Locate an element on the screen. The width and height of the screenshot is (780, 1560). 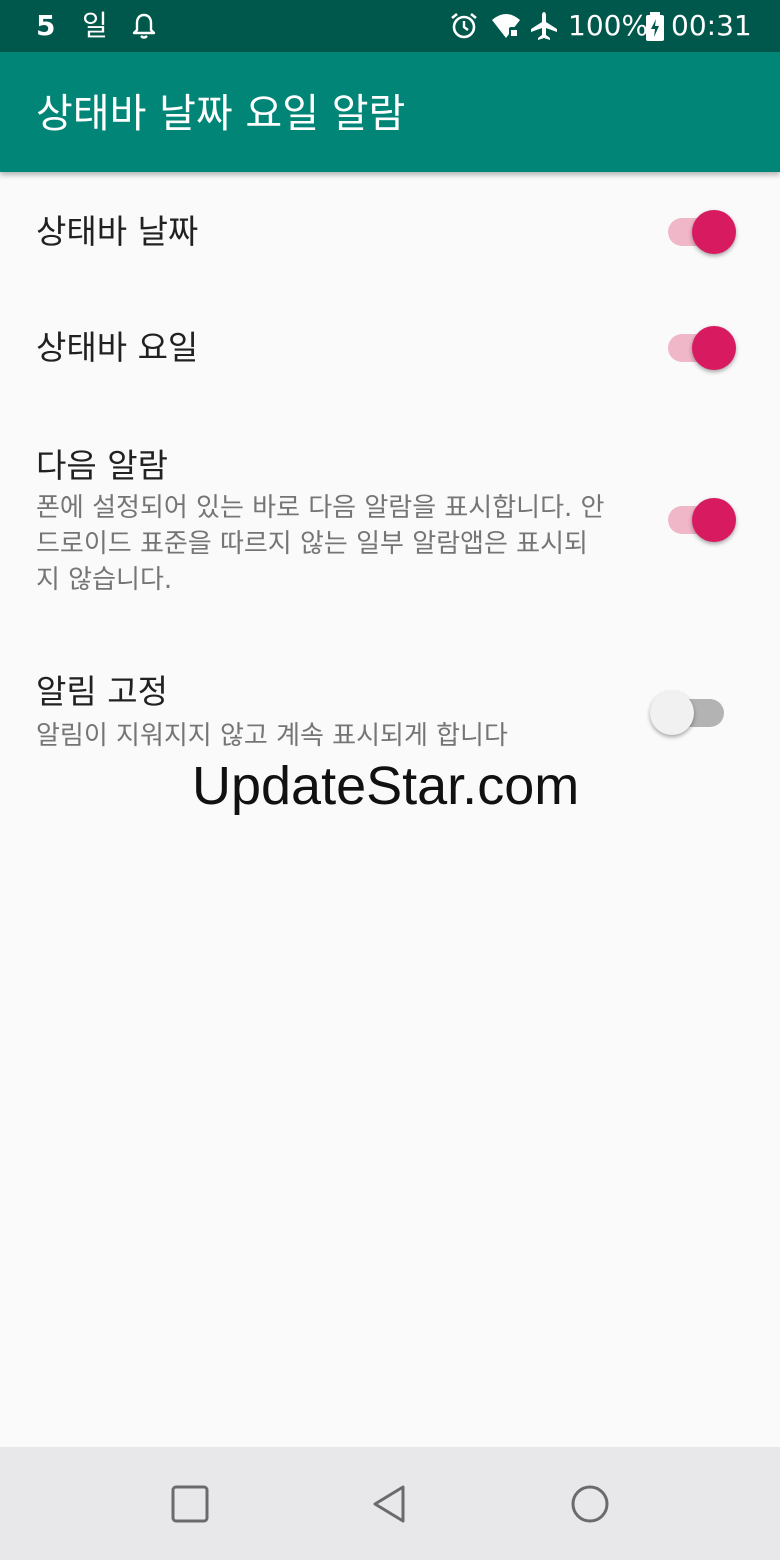
status-date: 5 is located at coordinates (46, 25).